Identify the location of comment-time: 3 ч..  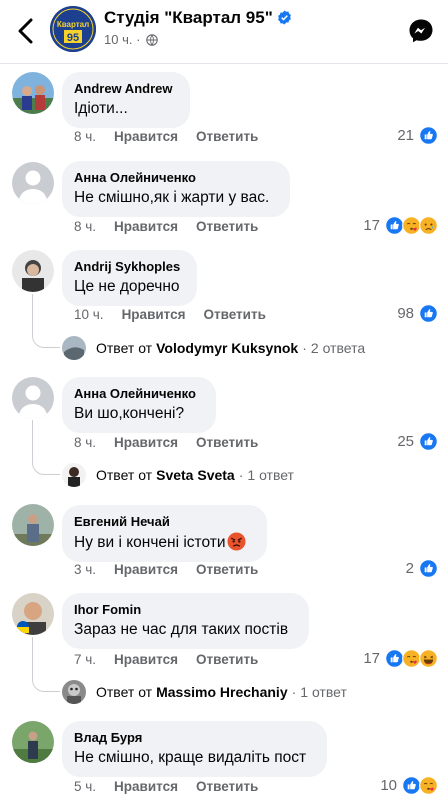
(85, 569).